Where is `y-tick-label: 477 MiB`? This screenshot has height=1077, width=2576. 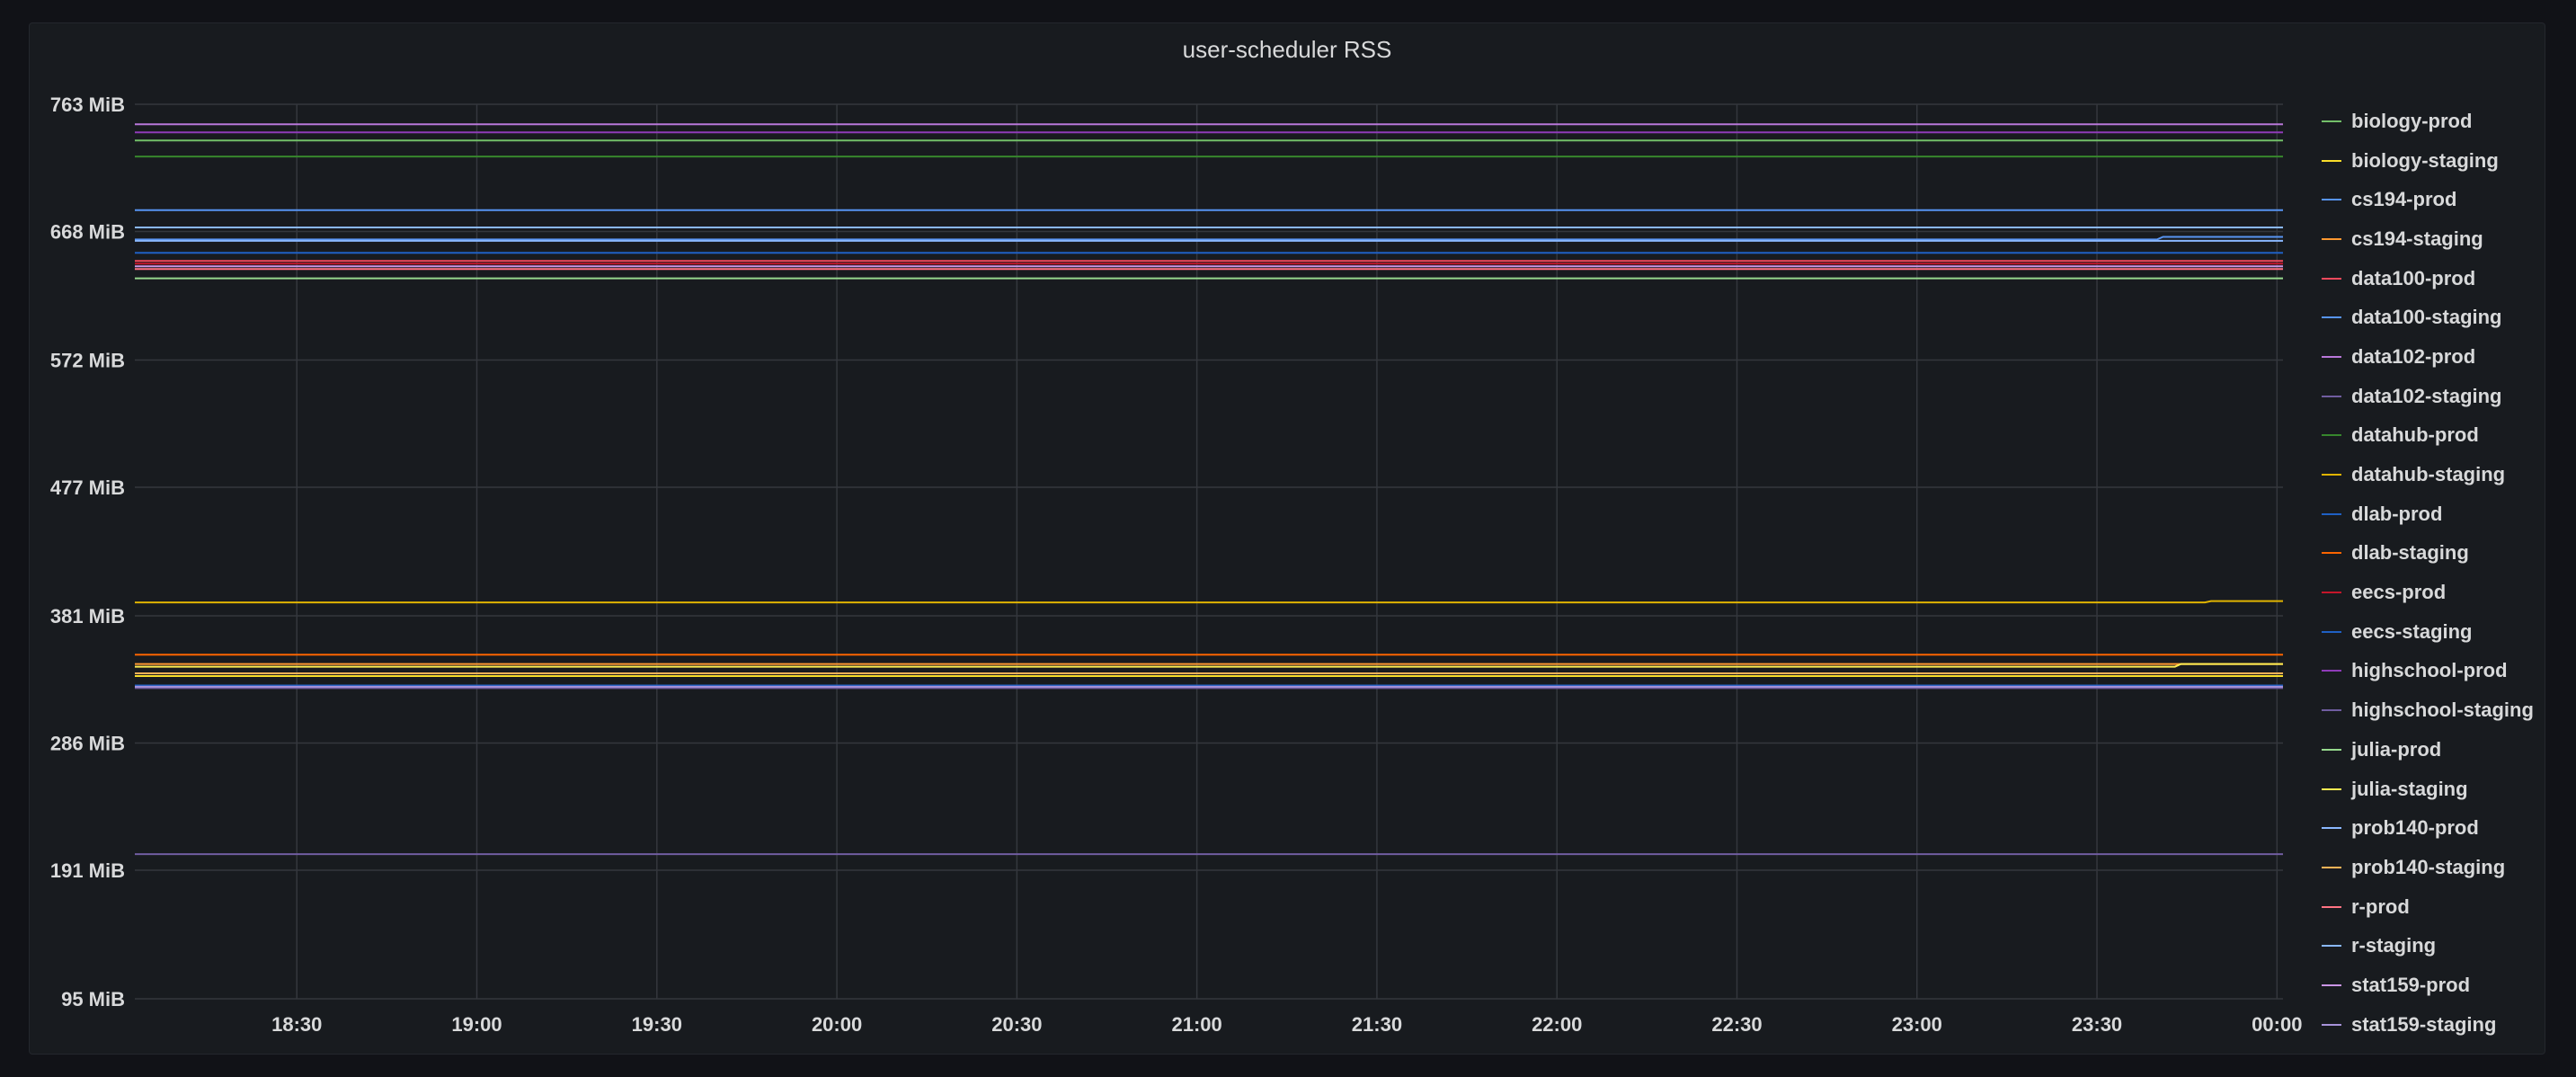
y-tick-label: 477 MiB is located at coordinates (87, 487).